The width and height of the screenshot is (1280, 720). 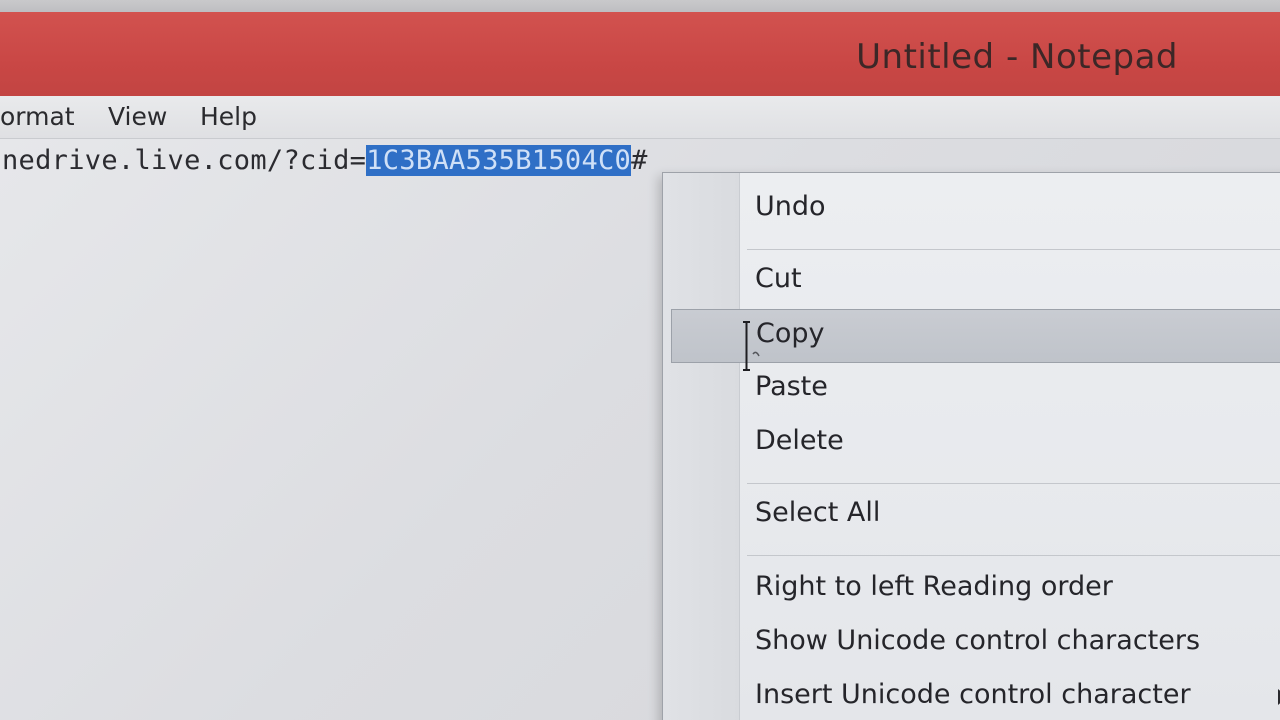 What do you see at coordinates (934, 586) in the screenshot?
I see `menu-item-label: Right to left Reading order` at bounding box center [934, 586].